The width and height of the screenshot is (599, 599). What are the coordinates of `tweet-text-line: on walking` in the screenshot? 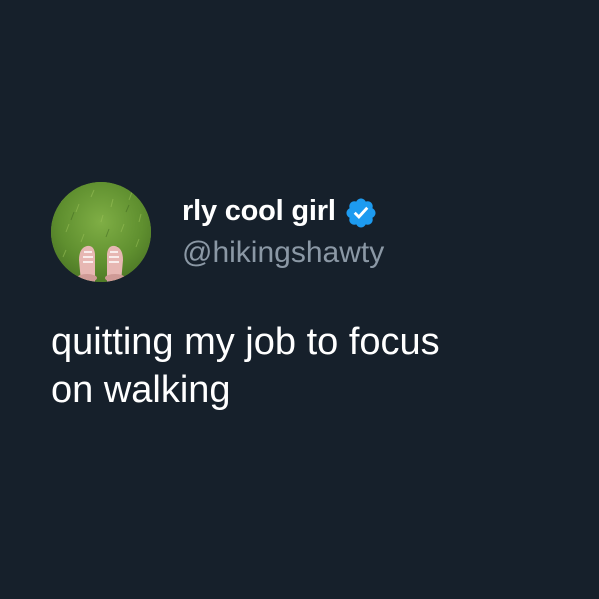 It's located at (141, 390).